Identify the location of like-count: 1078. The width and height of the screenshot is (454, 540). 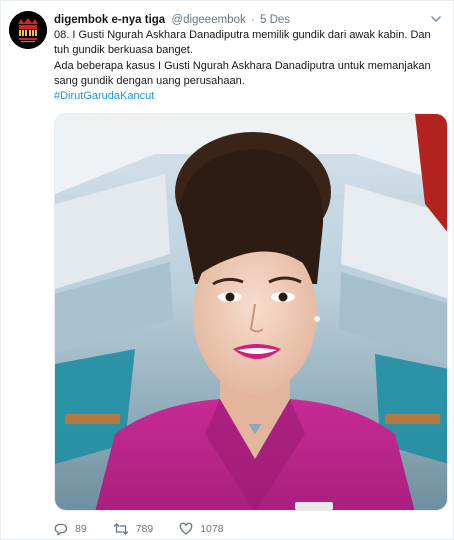
(212, 529).